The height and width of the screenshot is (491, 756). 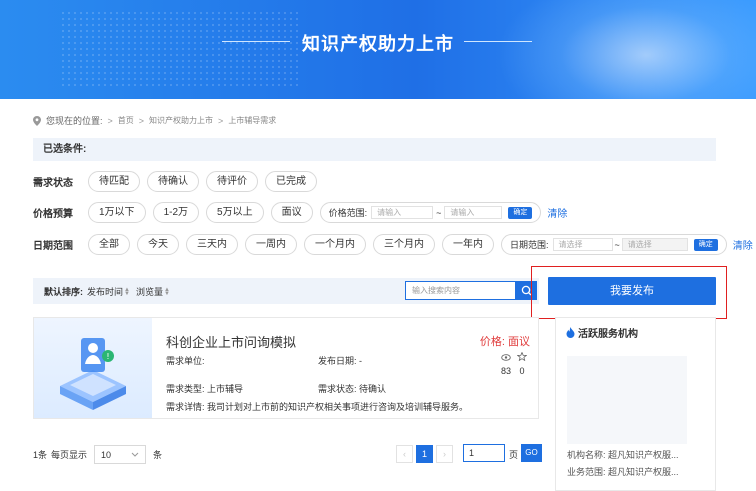 I want to click on page-title: 知识产权助力上市, so click(x=378, y=44).